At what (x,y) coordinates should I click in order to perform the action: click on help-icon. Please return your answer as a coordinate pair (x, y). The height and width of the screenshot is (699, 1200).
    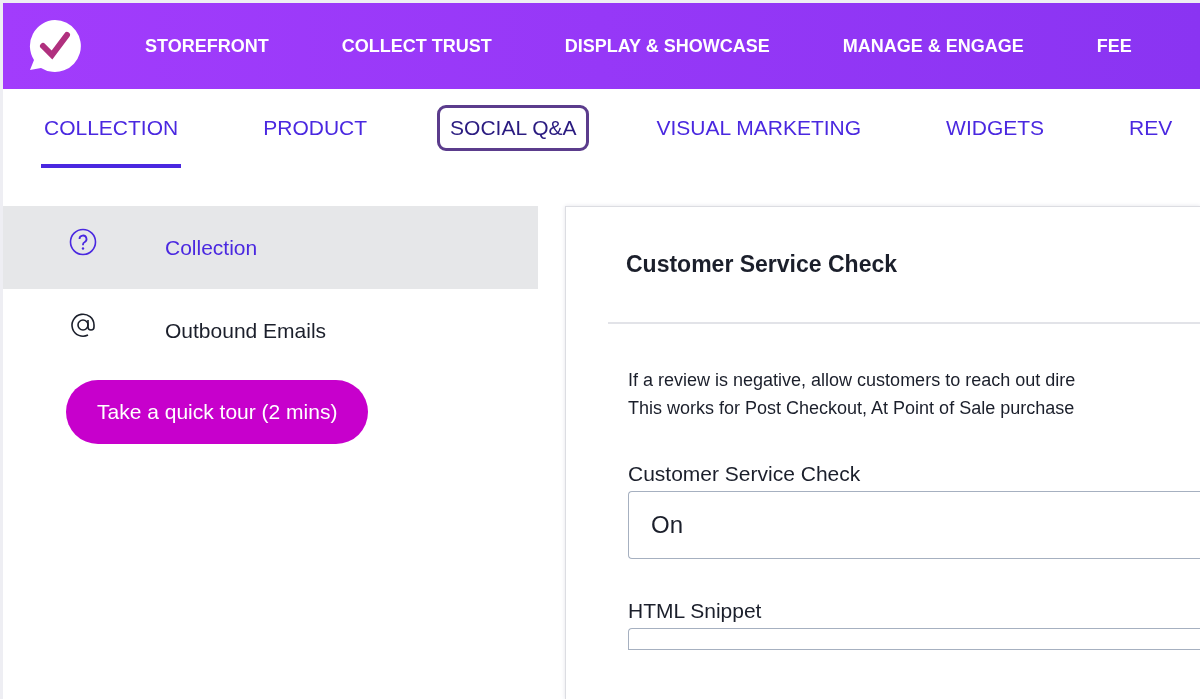
    Looking at the image, I should click on (83, 241).